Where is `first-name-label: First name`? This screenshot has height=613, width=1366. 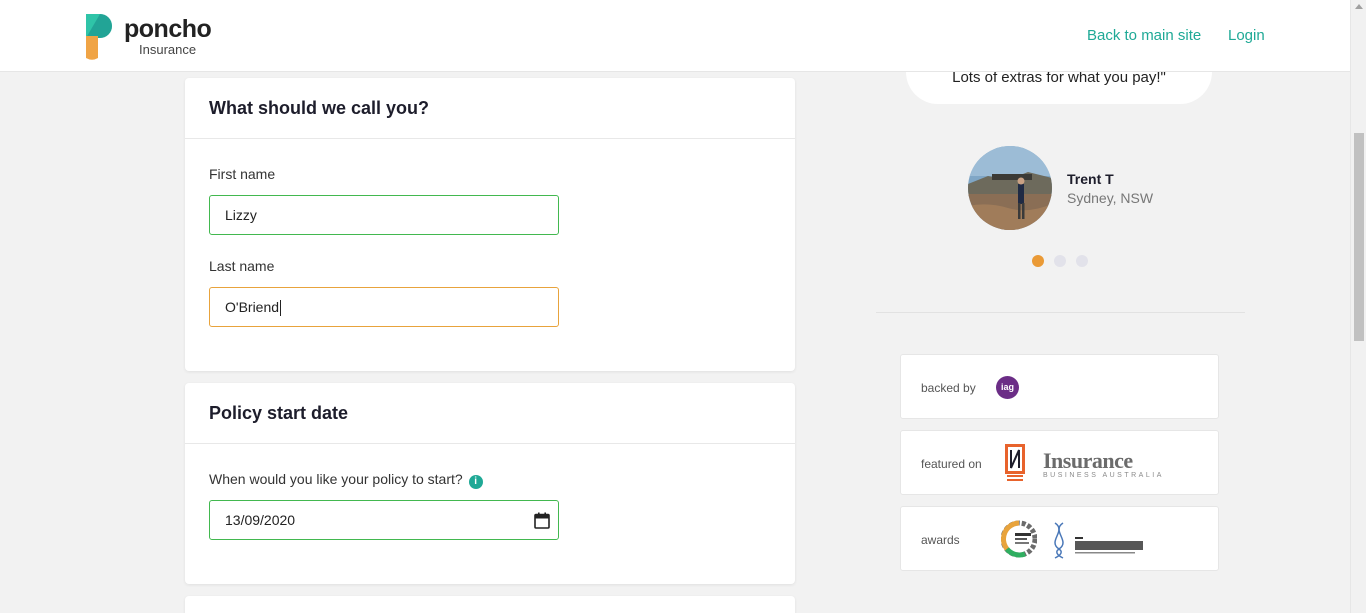
first-name-label: First name is located at coordinates (242, 174).